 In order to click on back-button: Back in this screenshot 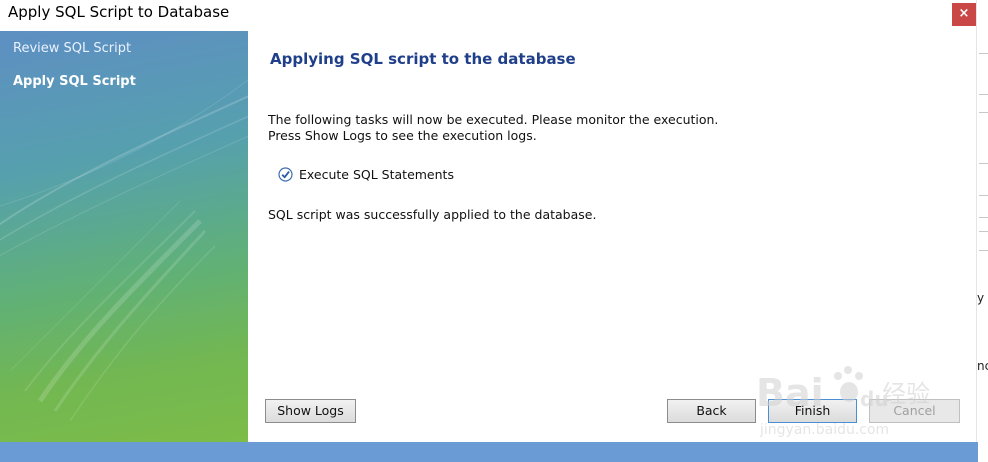, I will do `click(711, 411)`.